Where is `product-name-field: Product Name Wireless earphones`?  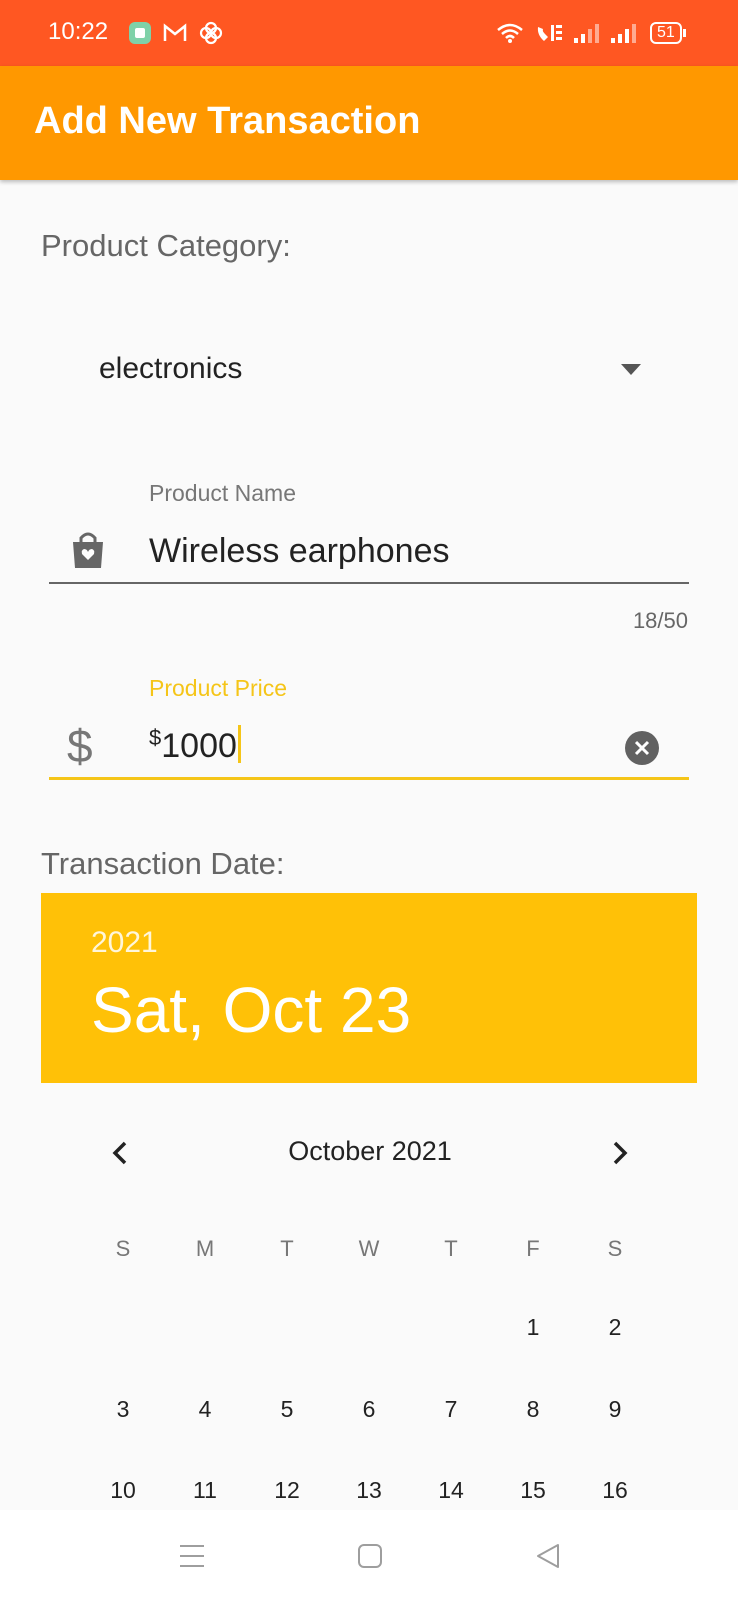 product-name-field: Product Name Wireless earphones is located at coordinates (369, 530).